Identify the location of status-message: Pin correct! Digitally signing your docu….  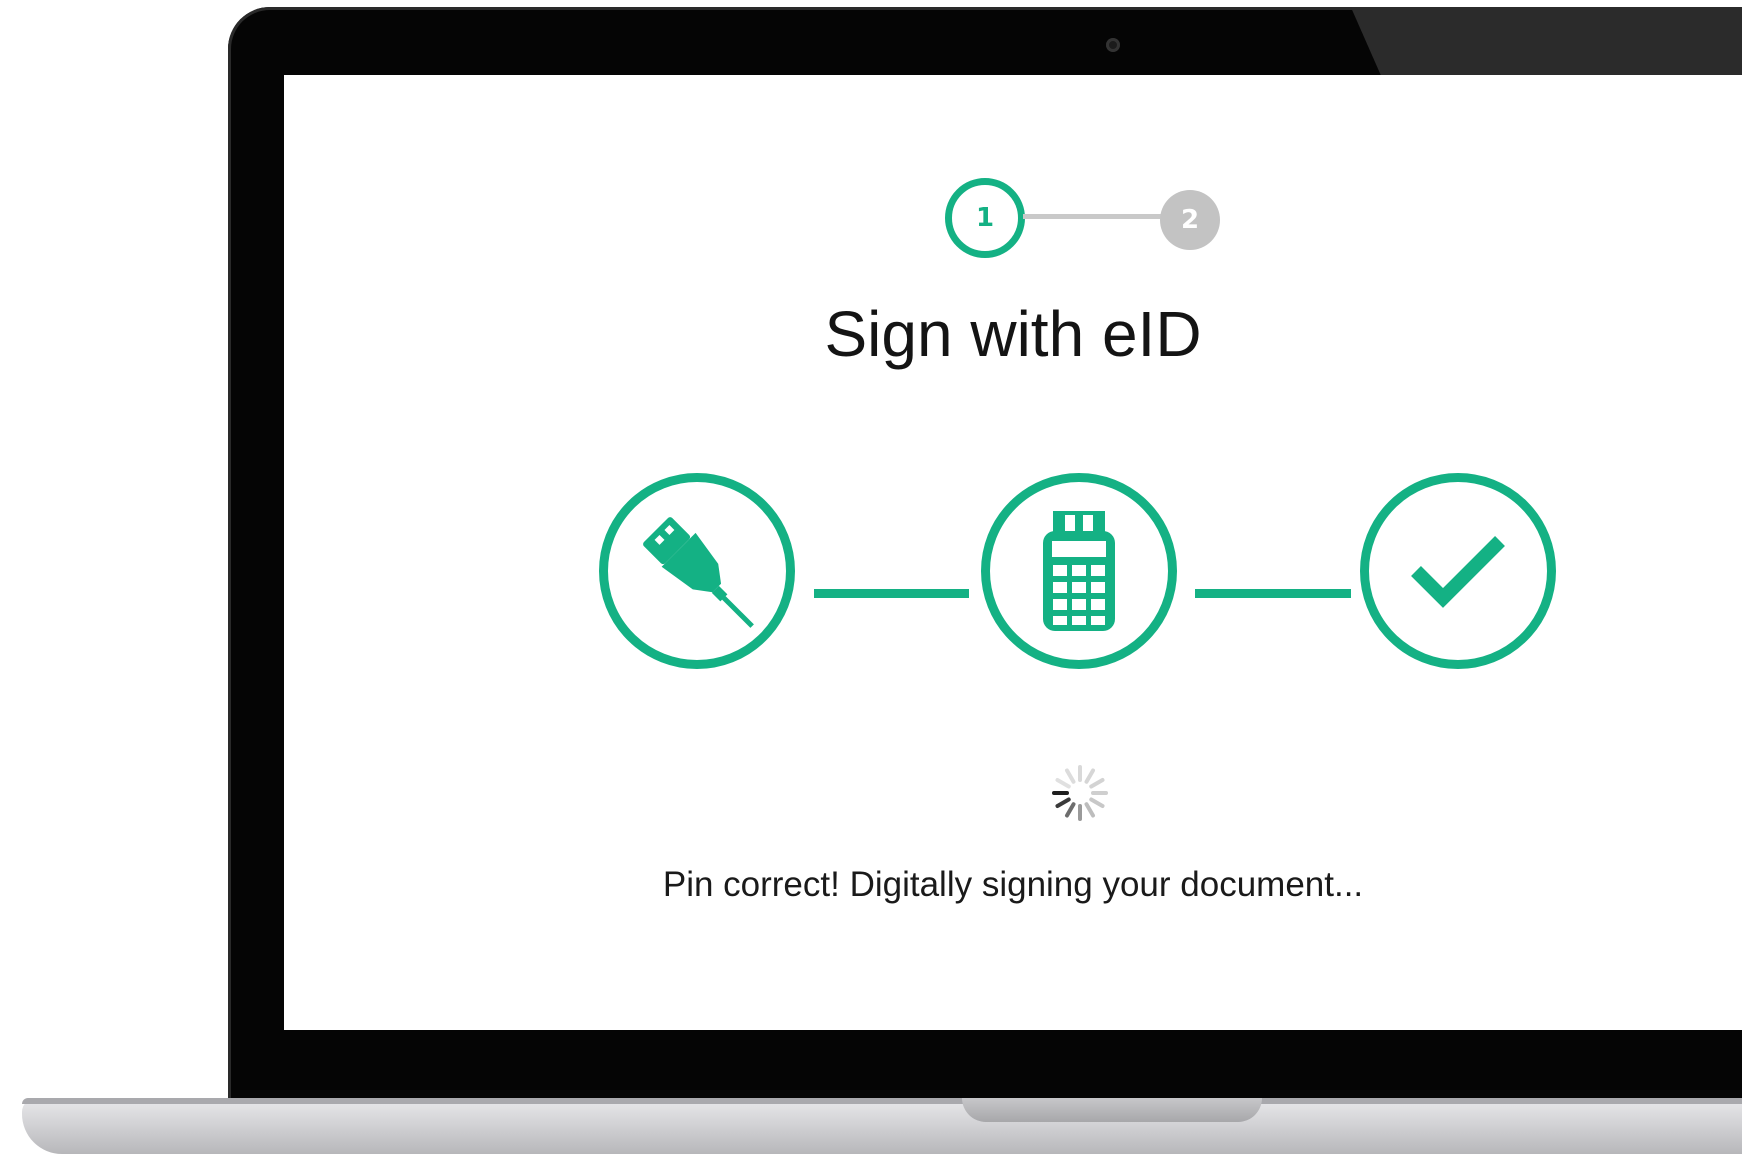
(1013, 884).